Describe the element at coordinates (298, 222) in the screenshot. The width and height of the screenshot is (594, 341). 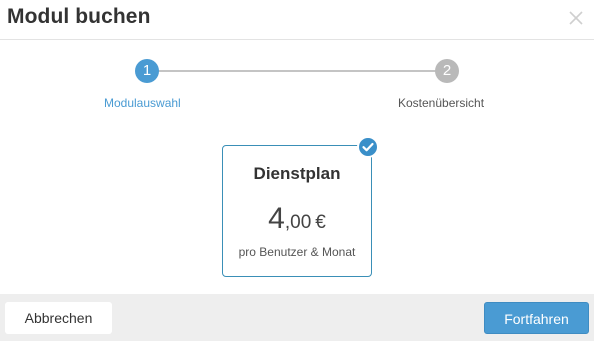
I see `price-decimal: ,00` at that location.